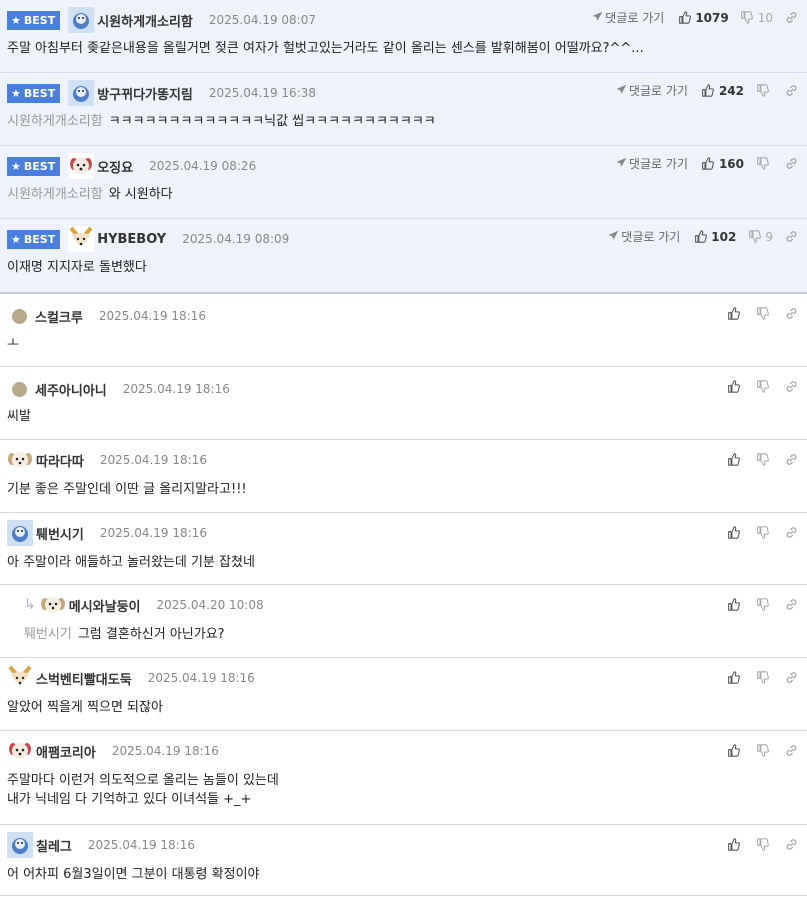  I want to click on nickname: 메시와날둥이, so click(105, 605).